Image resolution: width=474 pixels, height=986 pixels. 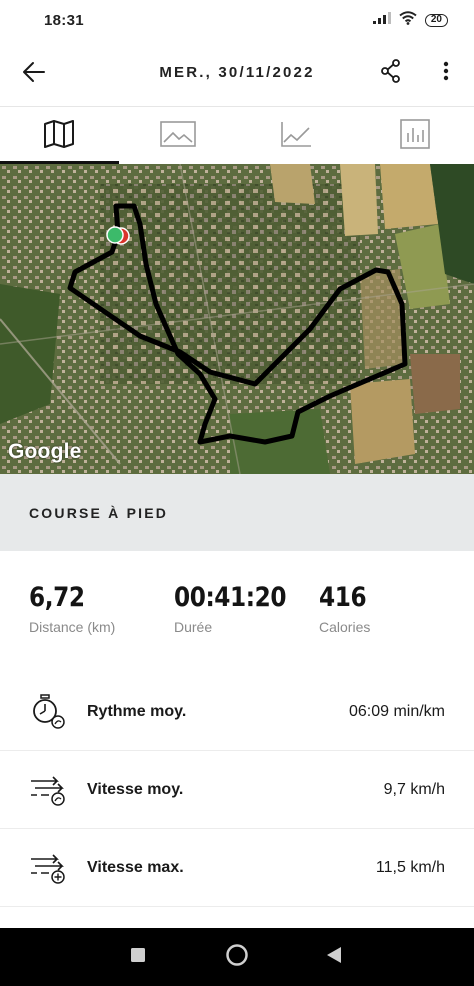 I want to click on more-vertical-icon, so click(x=446, y=73).